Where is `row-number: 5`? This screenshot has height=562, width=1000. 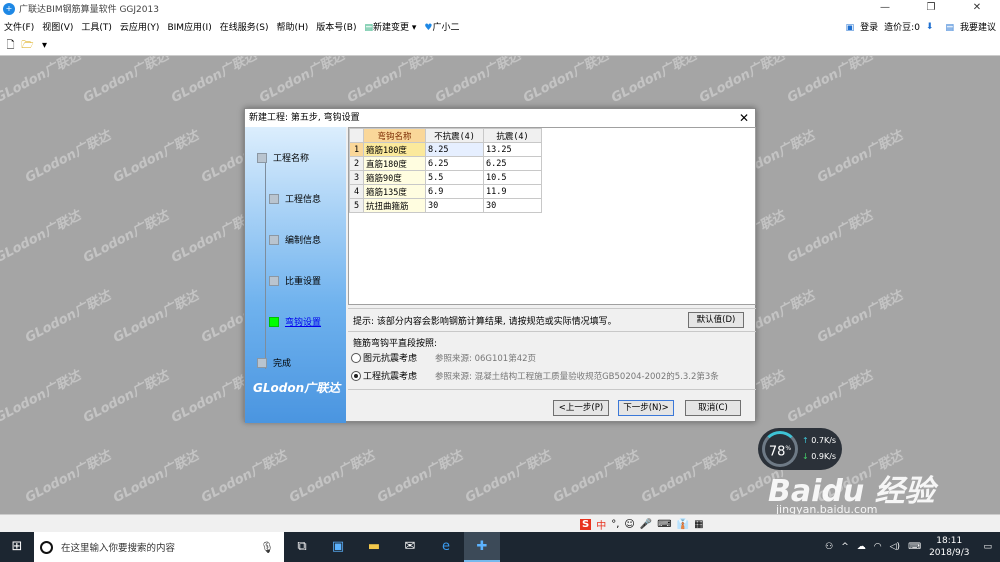
row-number: 5 is located at coordinates (356, 205).